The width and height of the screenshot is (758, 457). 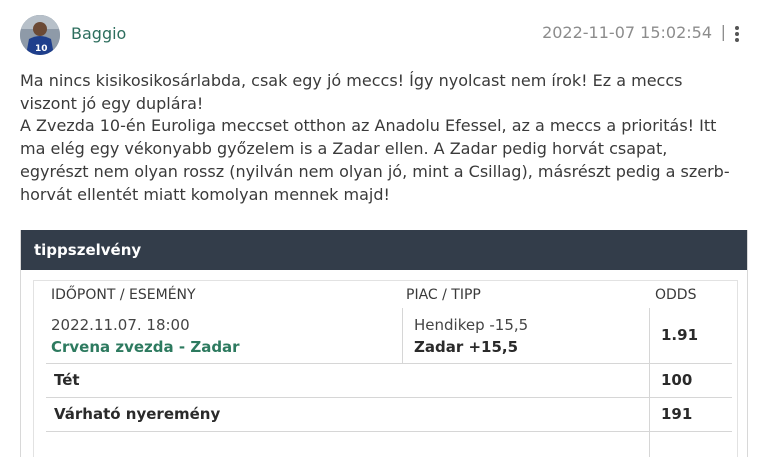 What do you see at coordinates (737, 34) in the screenshot?
I see `more-vertical-icon` at bounding box center [737, 34].